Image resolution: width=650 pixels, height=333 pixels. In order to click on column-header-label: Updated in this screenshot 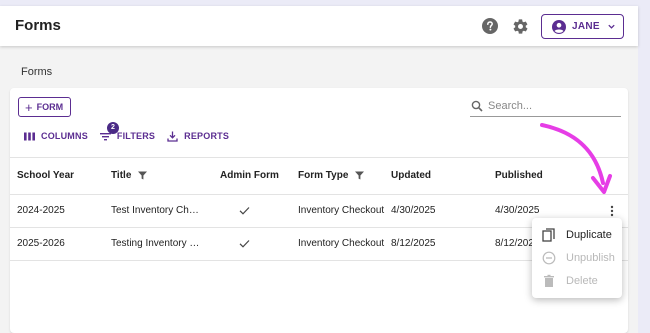, I will do `click(411, 175)`.